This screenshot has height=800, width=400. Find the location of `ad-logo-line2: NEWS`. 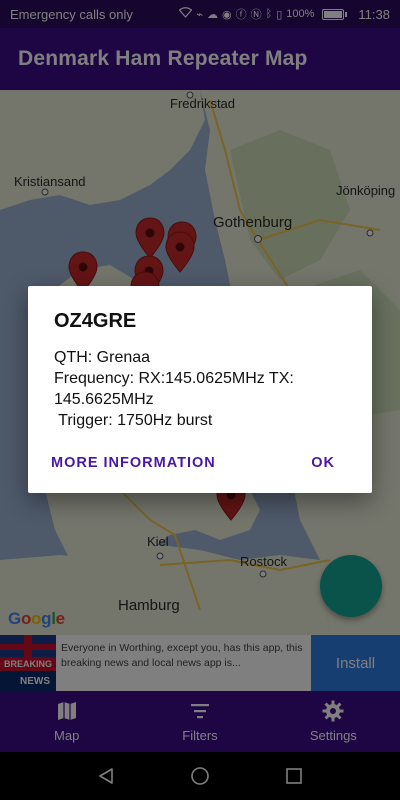

ad-logo-line2: NEWS is located at coordinates (28, 681).